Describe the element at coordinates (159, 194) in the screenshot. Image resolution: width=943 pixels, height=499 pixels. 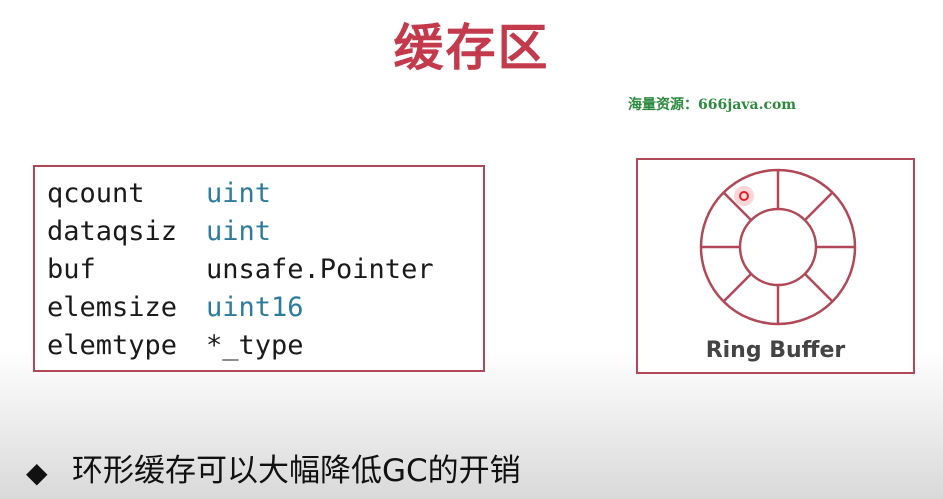
I see `struct-field-row: qcount uint` at that location.